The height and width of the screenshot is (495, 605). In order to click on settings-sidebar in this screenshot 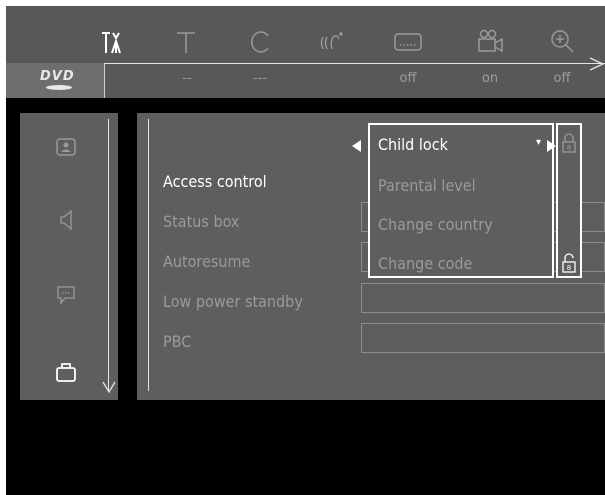, I will do `click(69, 256)`.